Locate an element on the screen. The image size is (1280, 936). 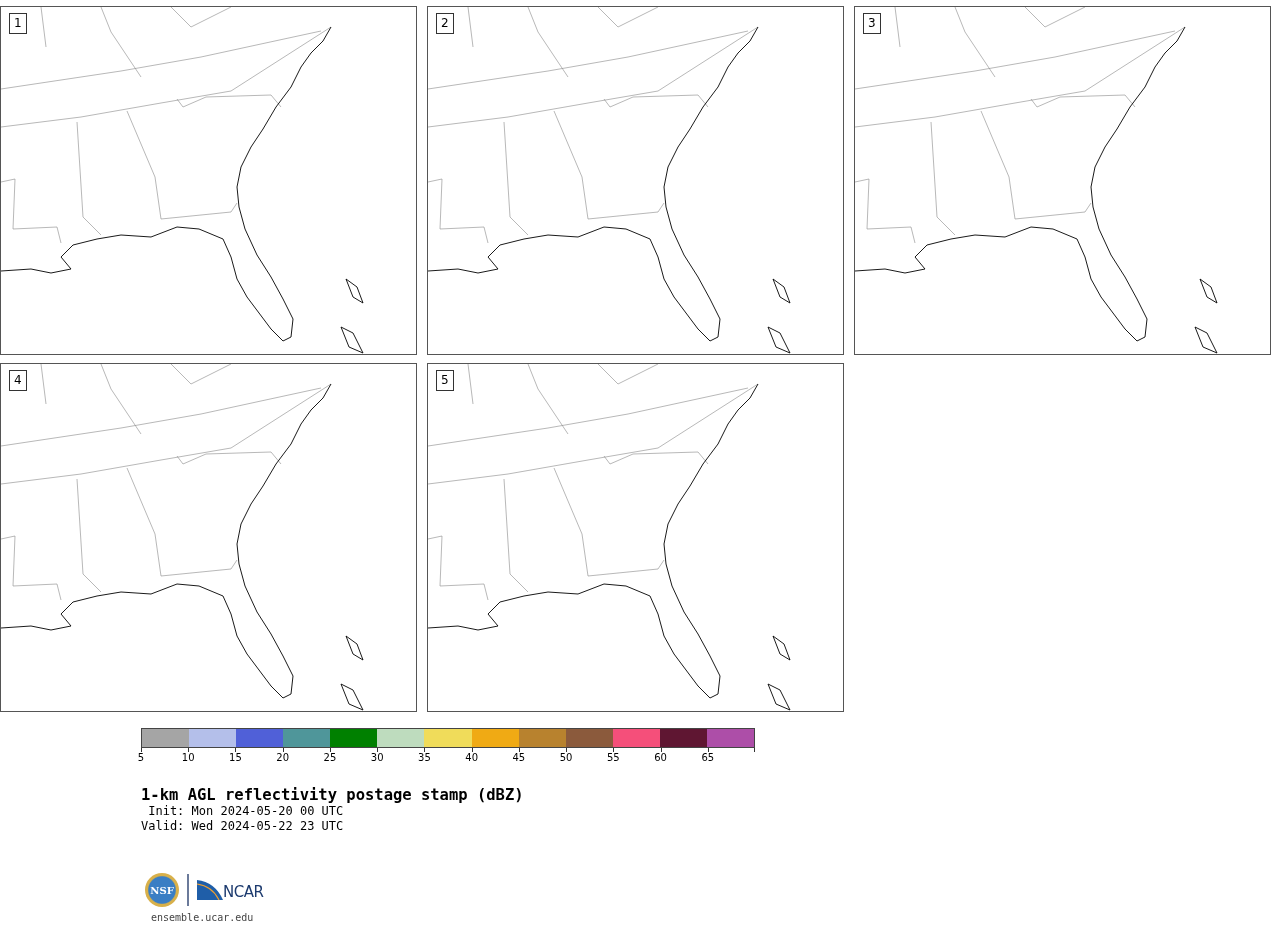
tick-label: 25 is located at coordinates (330, 758).